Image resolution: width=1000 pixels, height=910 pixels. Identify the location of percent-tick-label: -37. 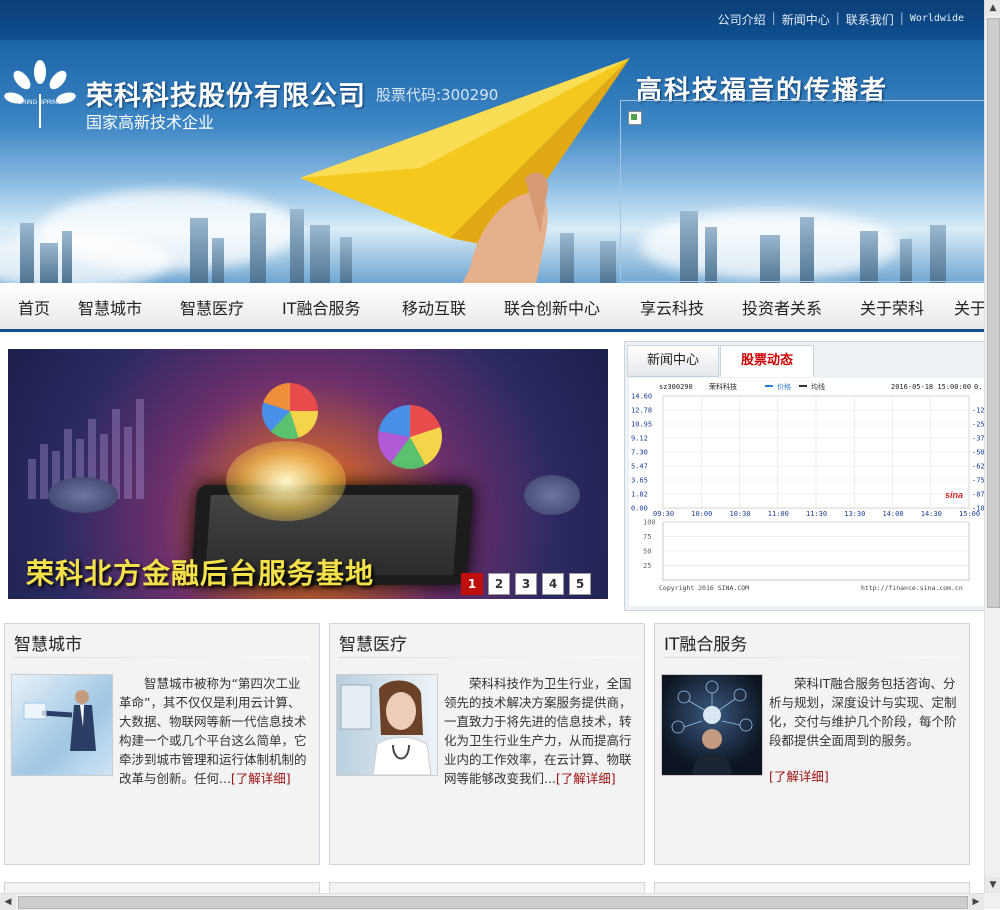
(978, 439).